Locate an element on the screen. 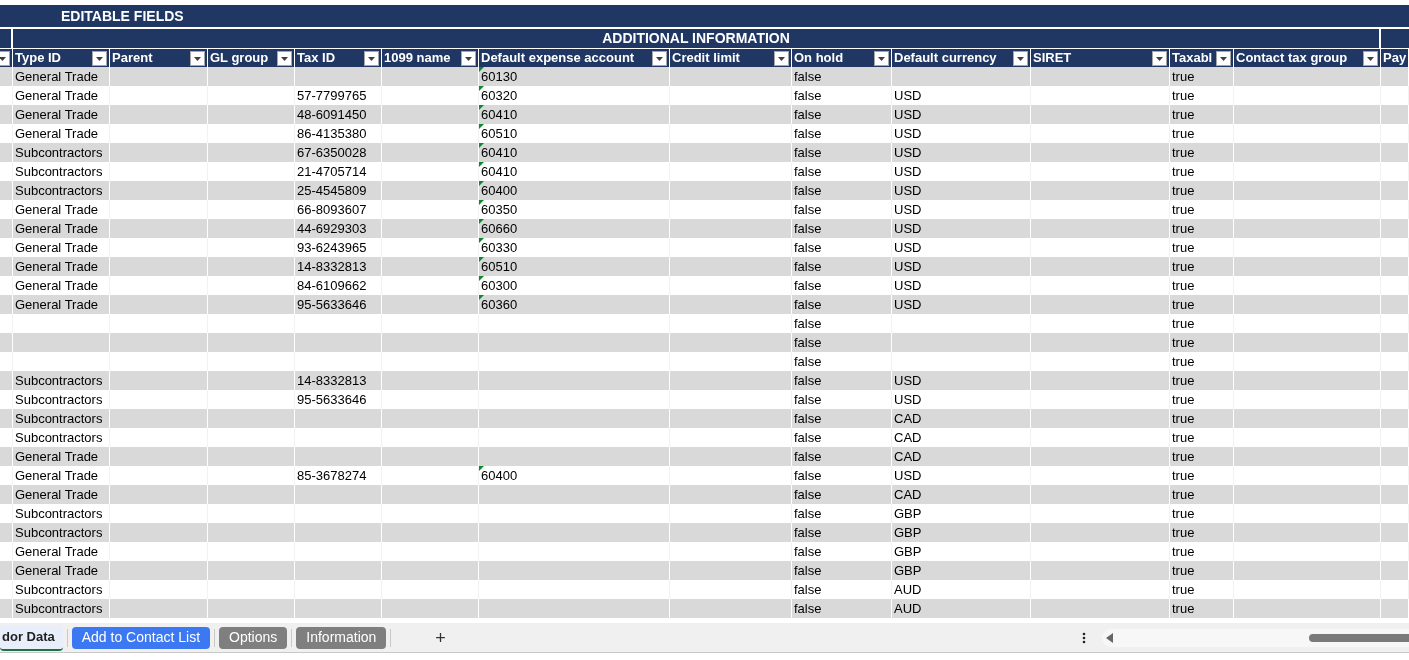  column-title: Default expense account is located at coordinates (558, 57).